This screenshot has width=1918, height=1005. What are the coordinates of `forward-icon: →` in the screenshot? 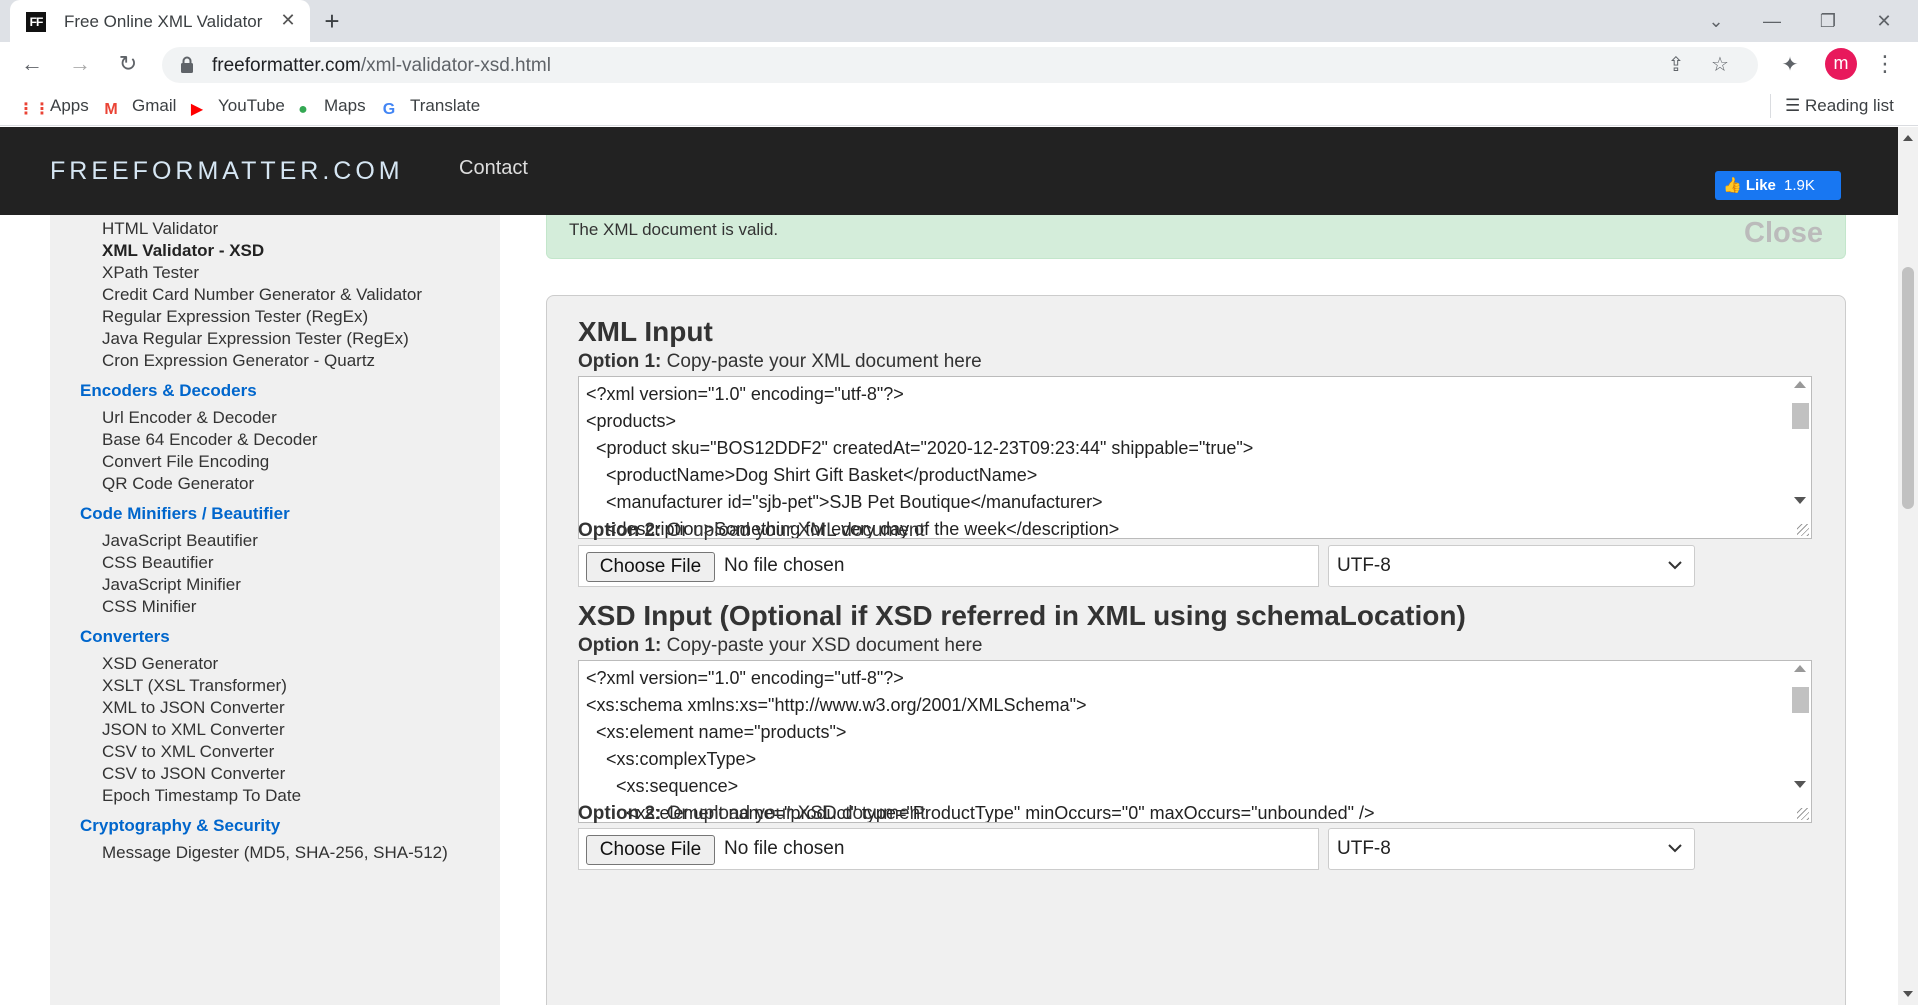 It's located at (80, 64).